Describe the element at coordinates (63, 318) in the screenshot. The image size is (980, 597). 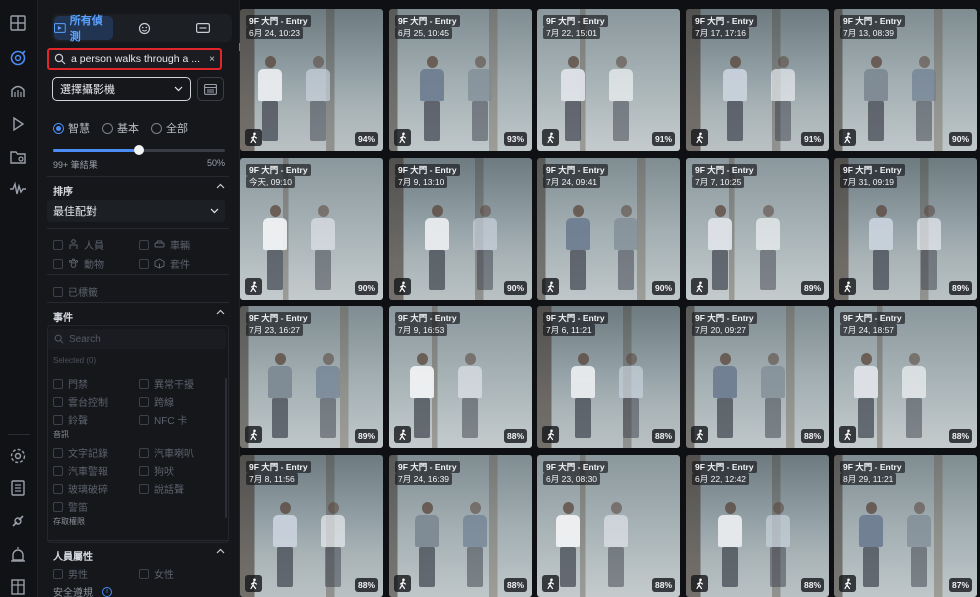
I see `events-title: 事件` at that location.